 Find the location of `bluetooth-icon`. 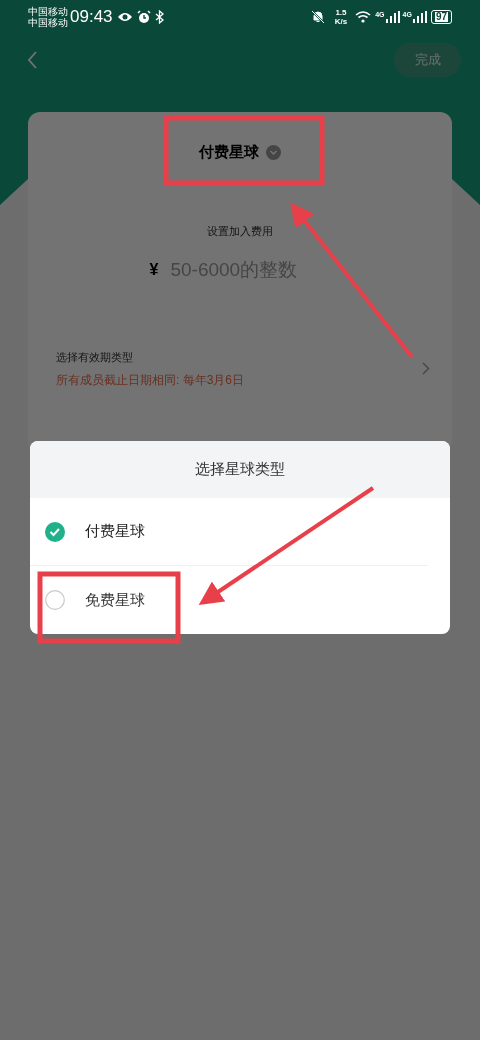

bluetooth-icon is located at coordinates (159, 17).